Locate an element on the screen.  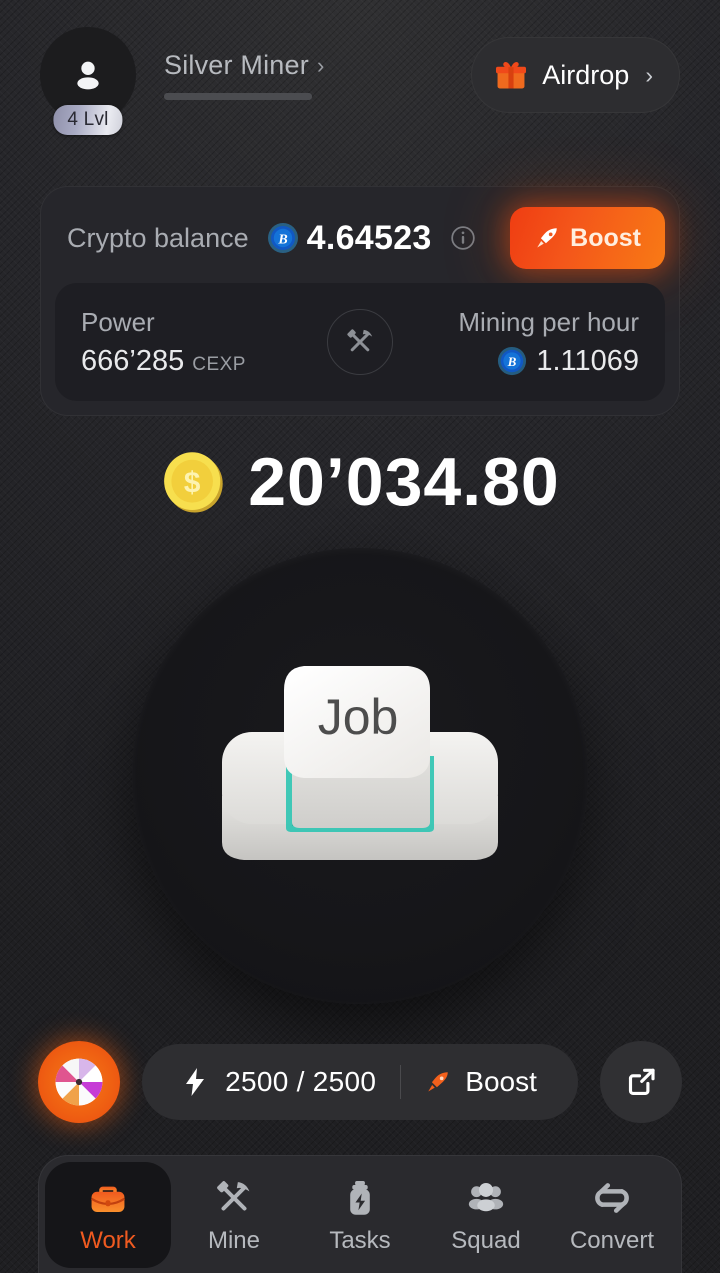
nav-label-mine: Mine is located at coordinates (234, 1240).